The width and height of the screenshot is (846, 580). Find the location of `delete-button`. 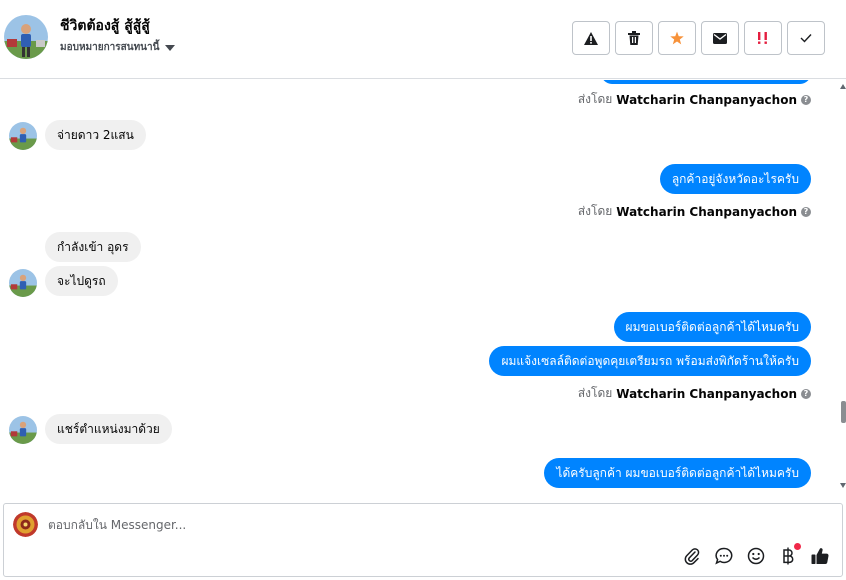

delete-button is located at coordinates (634, 38).